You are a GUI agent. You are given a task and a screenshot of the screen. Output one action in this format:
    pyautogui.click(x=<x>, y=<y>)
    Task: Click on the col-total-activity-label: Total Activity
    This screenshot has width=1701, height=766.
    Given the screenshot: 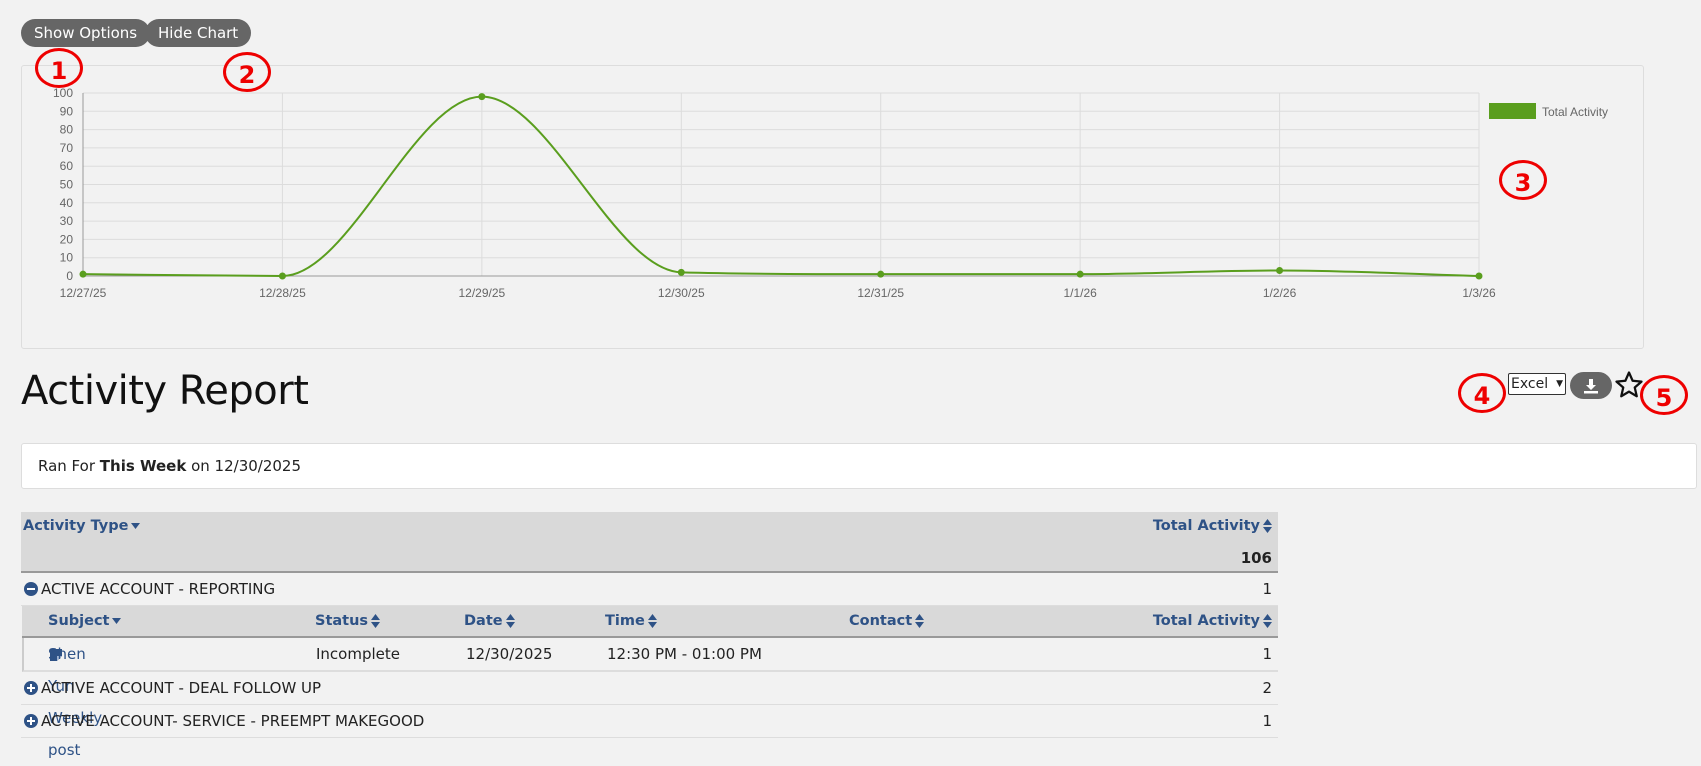 What is the action you would take?
    pyautogui.click(x=1206, y=526)
    